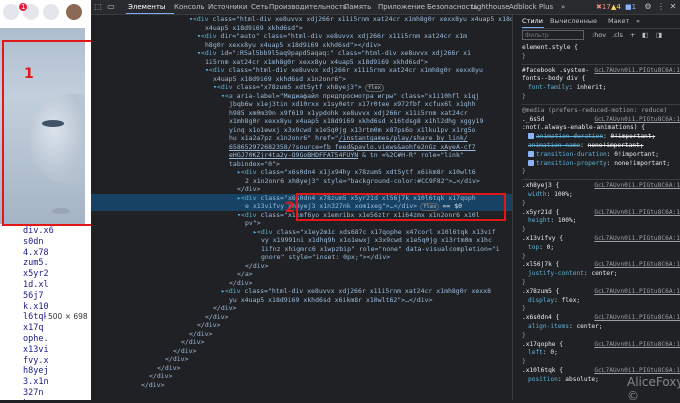 Image resolution: width=680 pixels, height=403 pixels. Describe the element at coordinates (659, 35) in the screenshot. I see `computed-styles-icon: ◨` at that location.